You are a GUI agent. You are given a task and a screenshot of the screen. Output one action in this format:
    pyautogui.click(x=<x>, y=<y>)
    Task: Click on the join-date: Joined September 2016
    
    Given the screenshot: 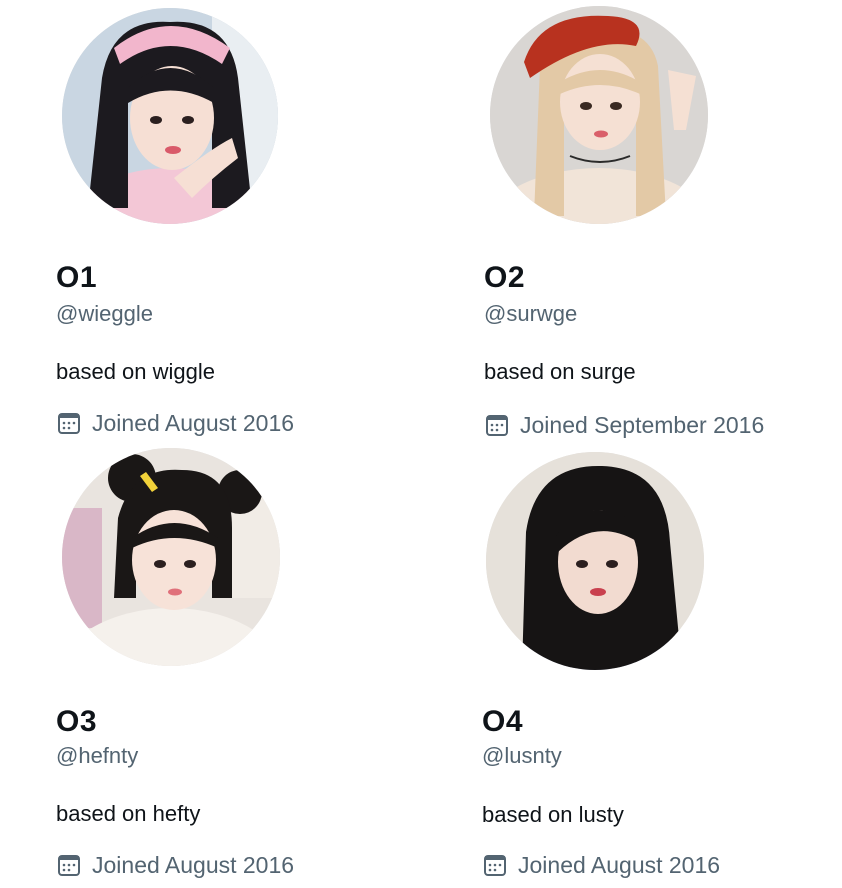 What is the action you would take?
    pyautogui.click(x=624, y=425)
    